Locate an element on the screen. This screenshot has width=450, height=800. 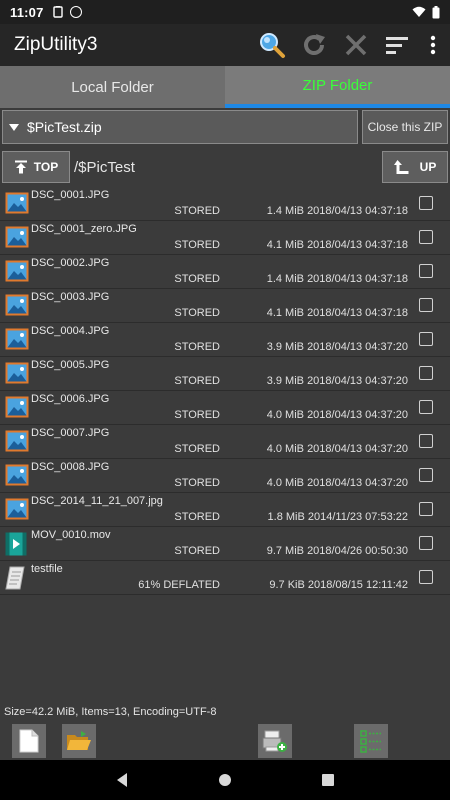
file-size-date: 1.4 MiB 2018/04/13 04:37:18 is located at coordinates (337, 211).